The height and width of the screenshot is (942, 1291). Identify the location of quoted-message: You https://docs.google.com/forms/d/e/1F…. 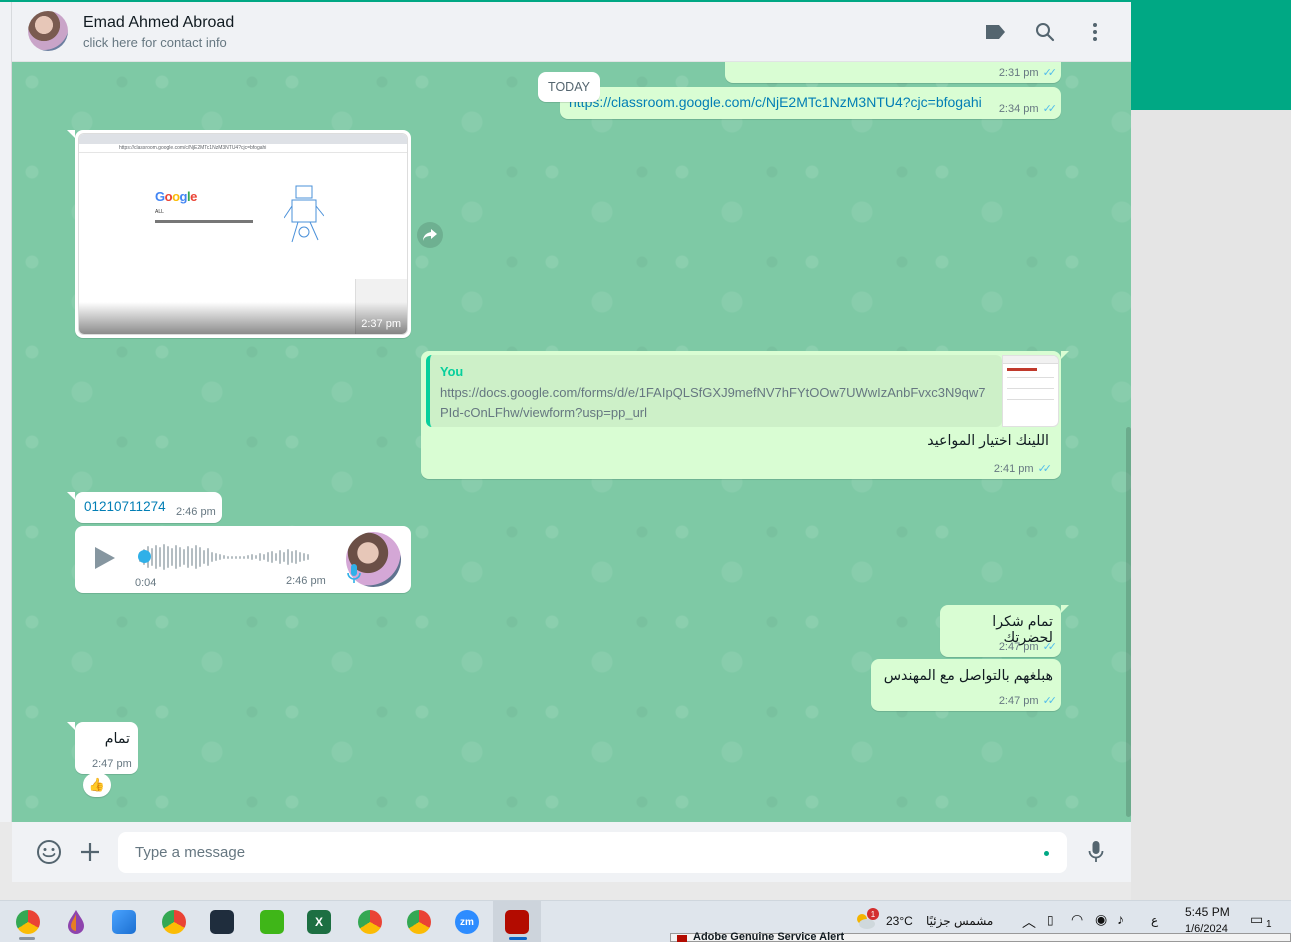
(714, 391).